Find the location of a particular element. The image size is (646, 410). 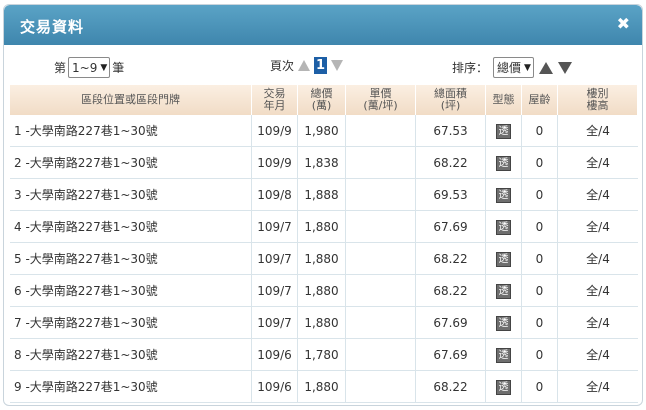

record-range-select: 1~9 ▼ is located at coordinates (89, 67).